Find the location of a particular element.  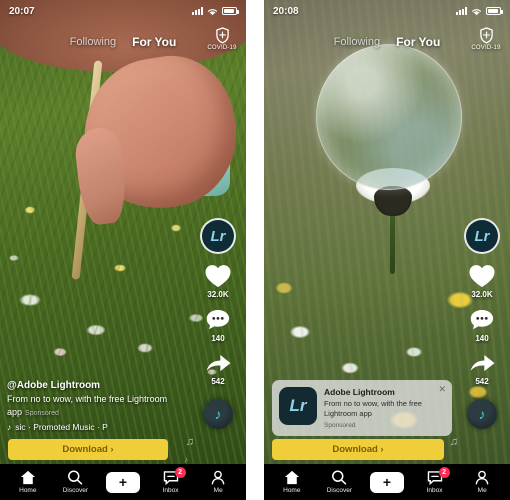

status-time: 20:07 is located at coordinates (22, 11).